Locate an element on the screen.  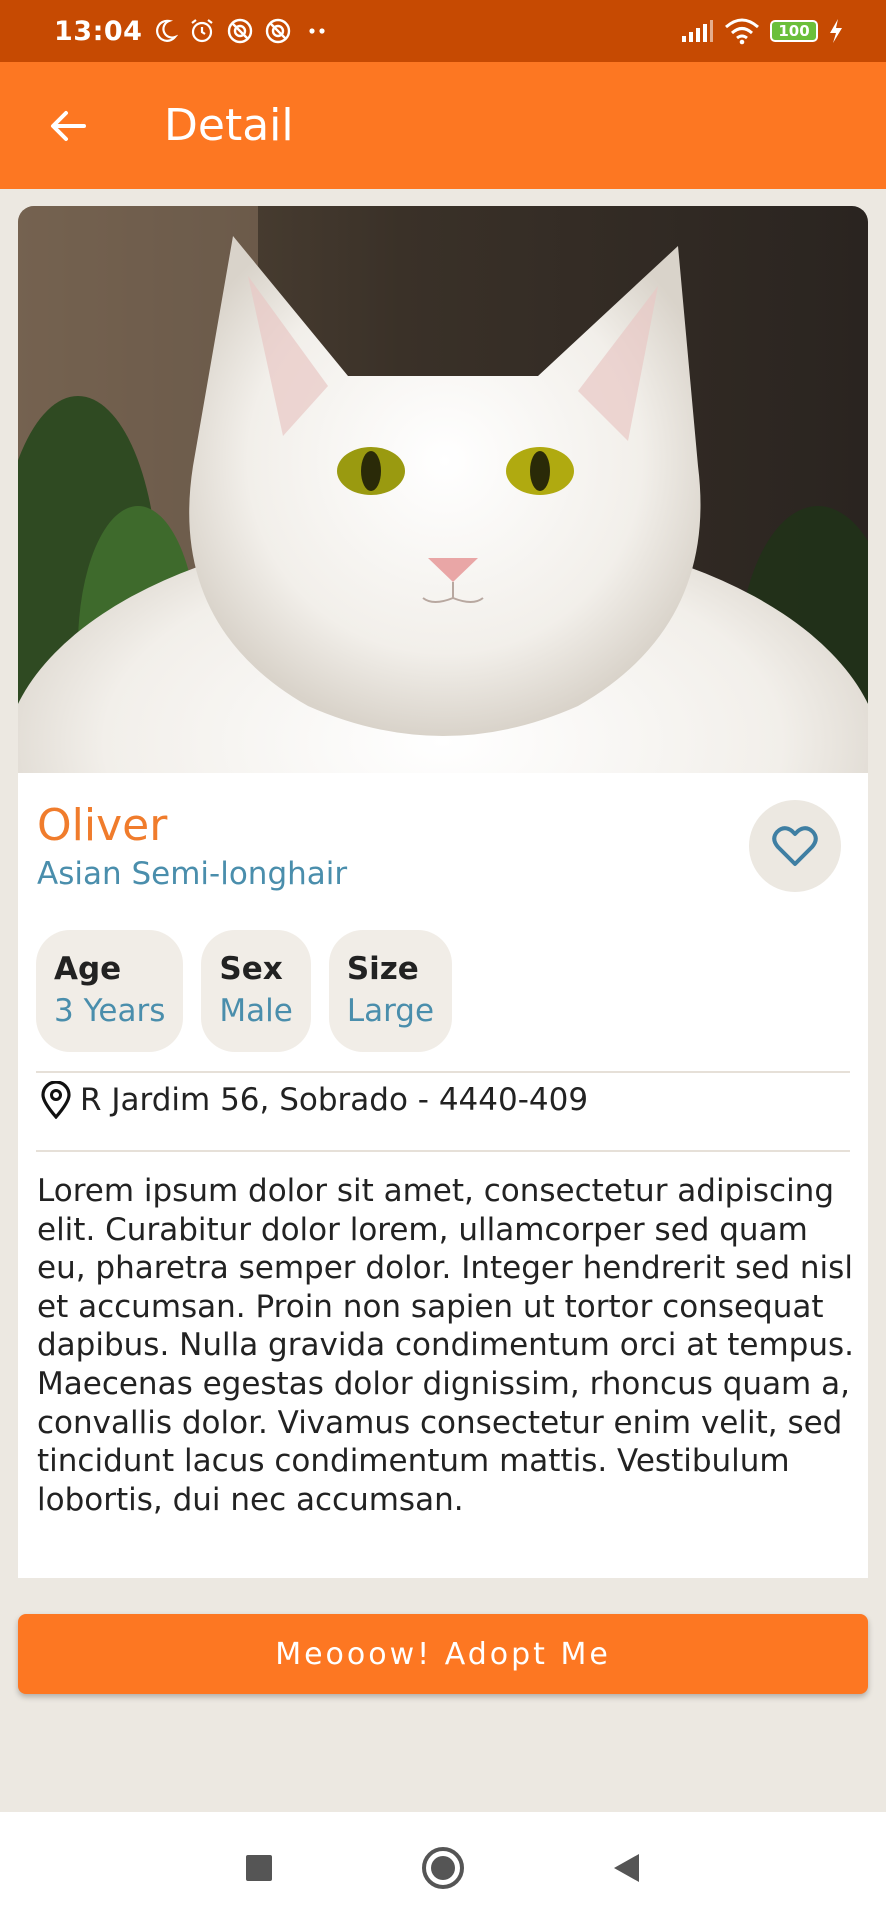
recents-square-icon is located at coordinates (259, 1868).